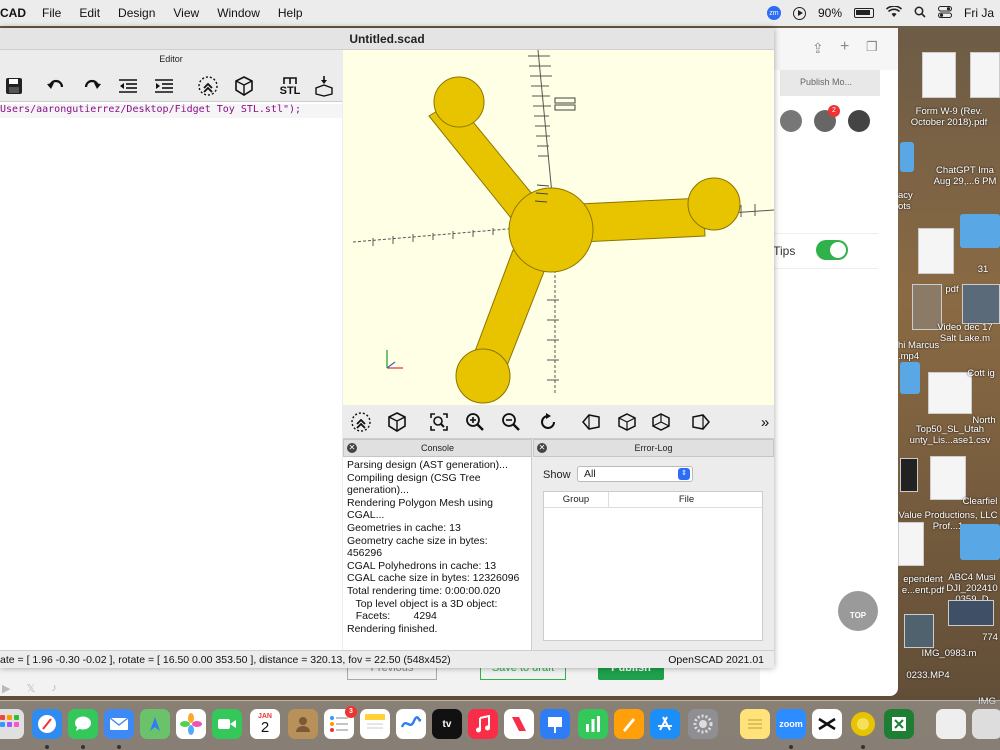 Image resolution: width=1000 pixels, height=750 pixels. What do you see at coordinates (894, 12) in the screenshot?
I see `wifi-icon` at bounding box center [894, 12].